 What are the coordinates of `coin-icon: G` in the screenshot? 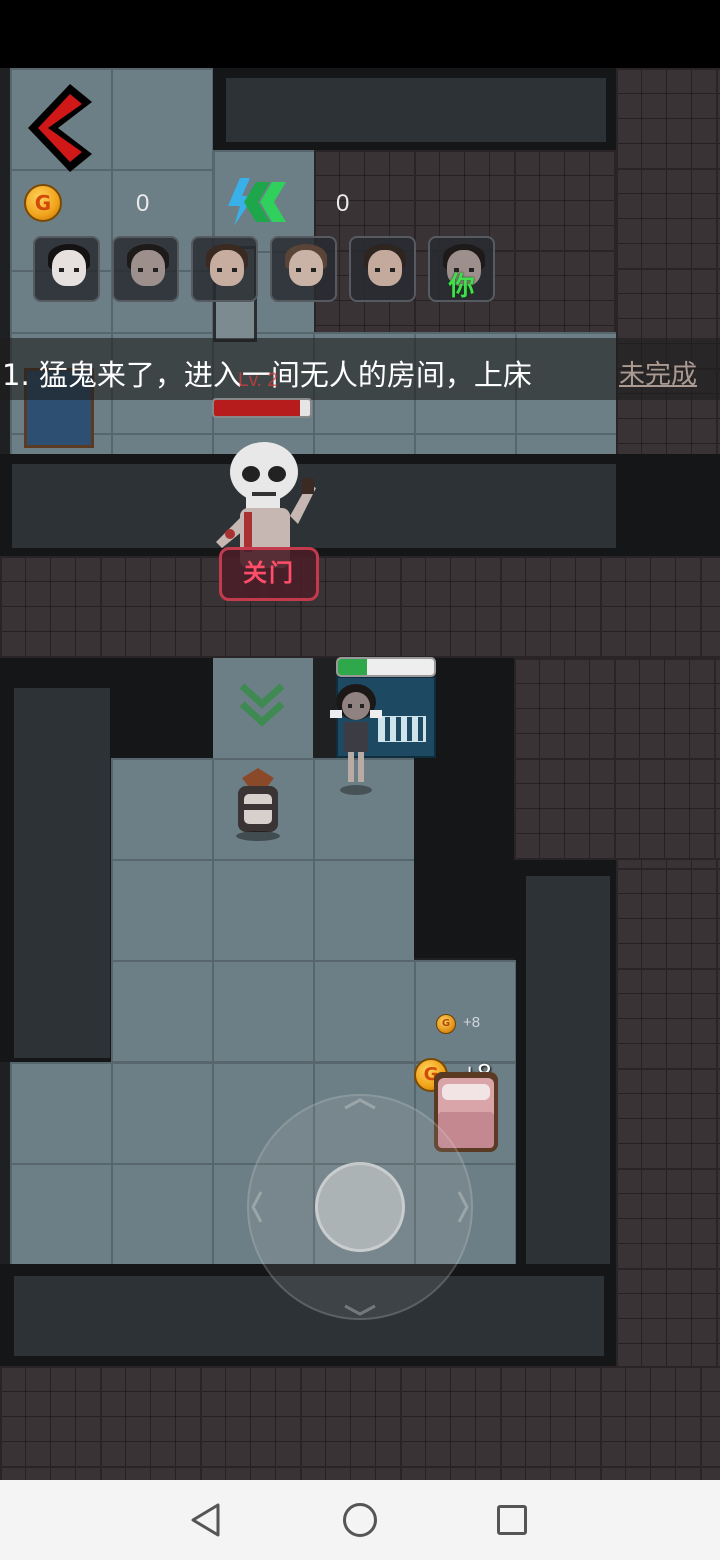 It's located at (43, 203).